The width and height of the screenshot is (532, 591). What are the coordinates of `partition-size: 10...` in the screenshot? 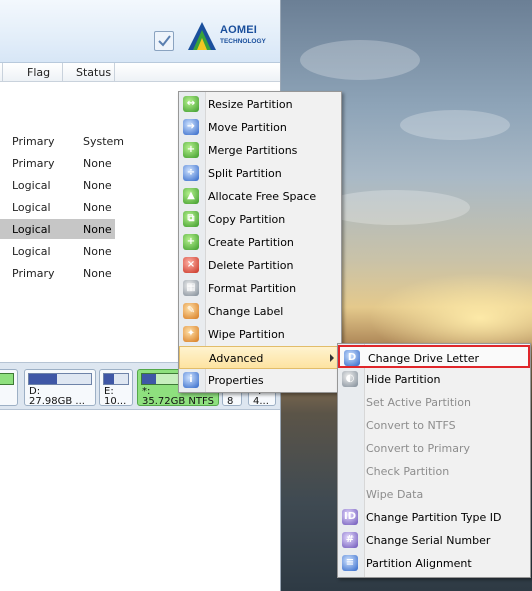 It's located at (115, 401).